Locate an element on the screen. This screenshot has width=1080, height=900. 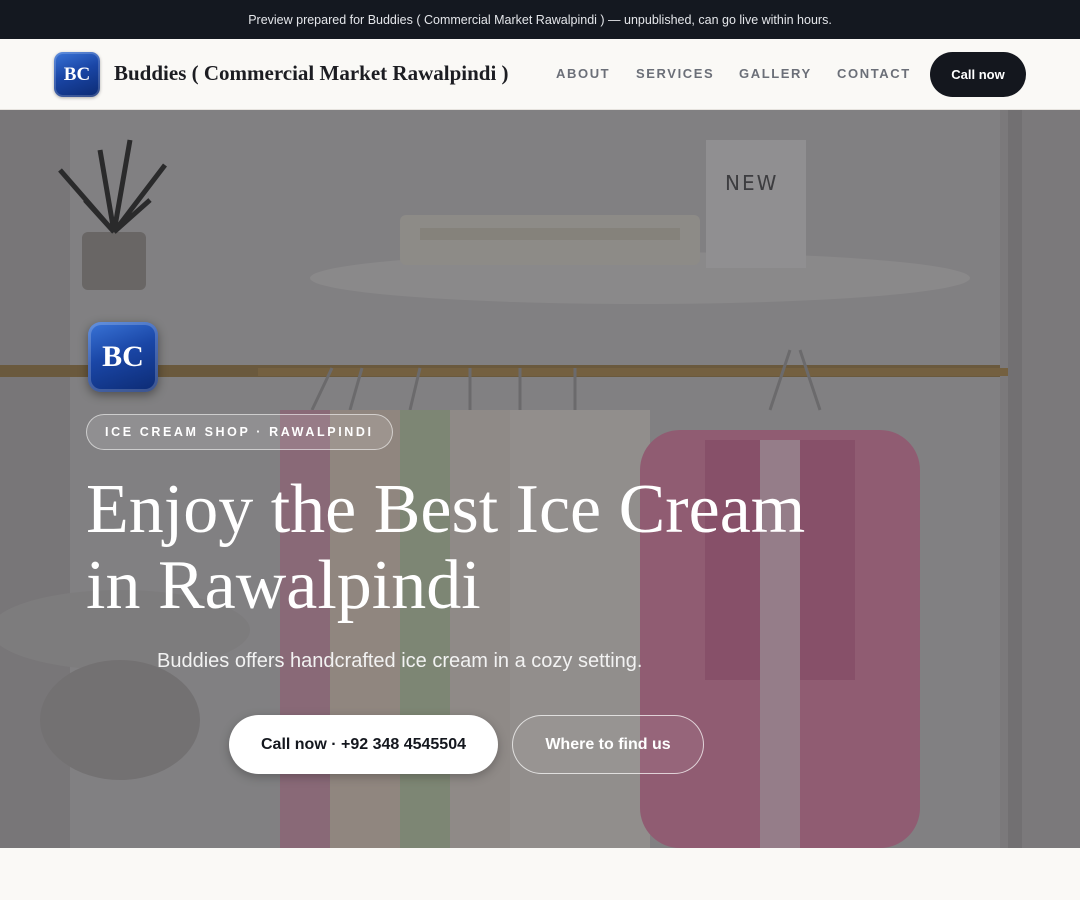
brand-name: Buddies ( Commercial Market Rawalpindi ) is located at coordinates (311, 73).